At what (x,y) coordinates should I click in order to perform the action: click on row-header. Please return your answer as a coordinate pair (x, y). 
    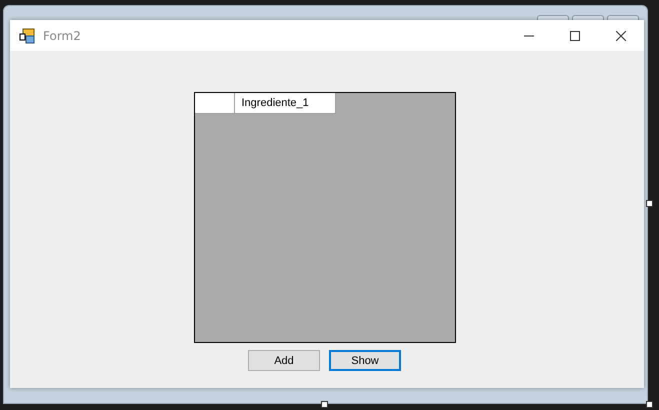
    Looking at the image, I should click on (214, 103).